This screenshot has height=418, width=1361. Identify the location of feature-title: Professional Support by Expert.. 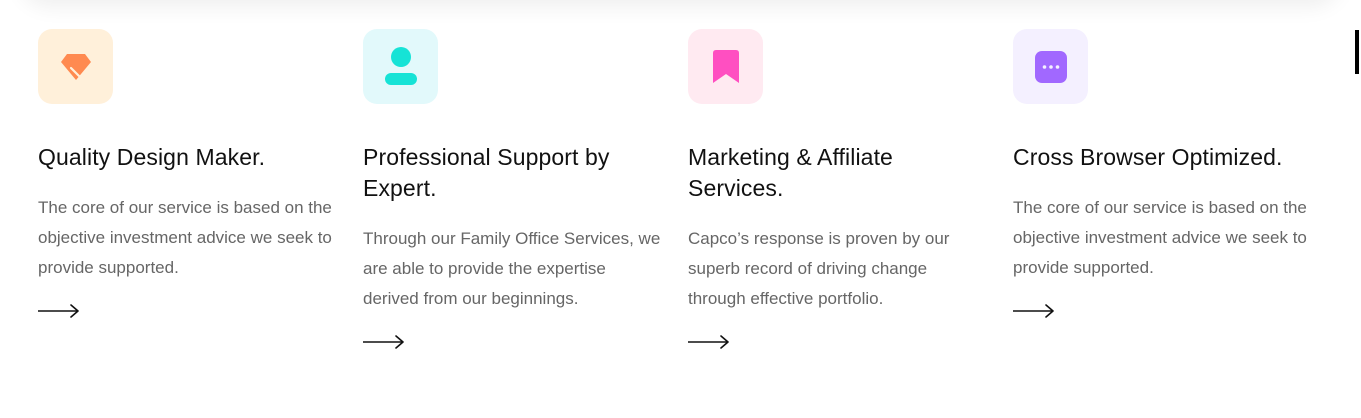
(486, 172).